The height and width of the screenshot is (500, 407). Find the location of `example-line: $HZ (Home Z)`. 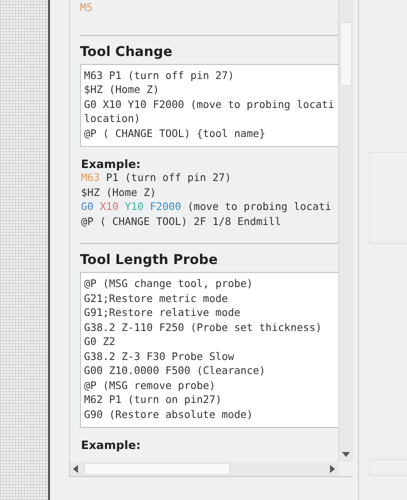

example-line: $HZ (Home Z) is located at coordinates (118, 193).